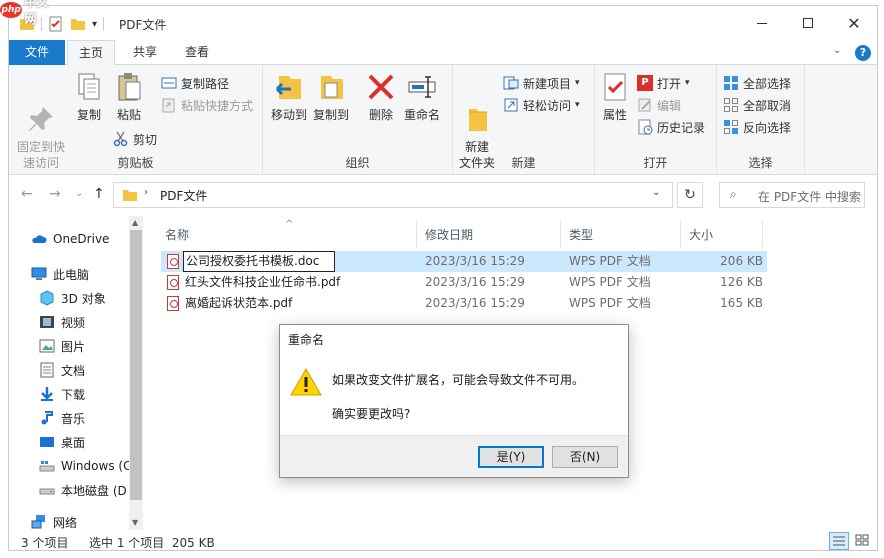  What do you see at coordinates (767, 83) in the screenshot?
I see `select-all-label: 全部选择` at bounding box center [767, 83].